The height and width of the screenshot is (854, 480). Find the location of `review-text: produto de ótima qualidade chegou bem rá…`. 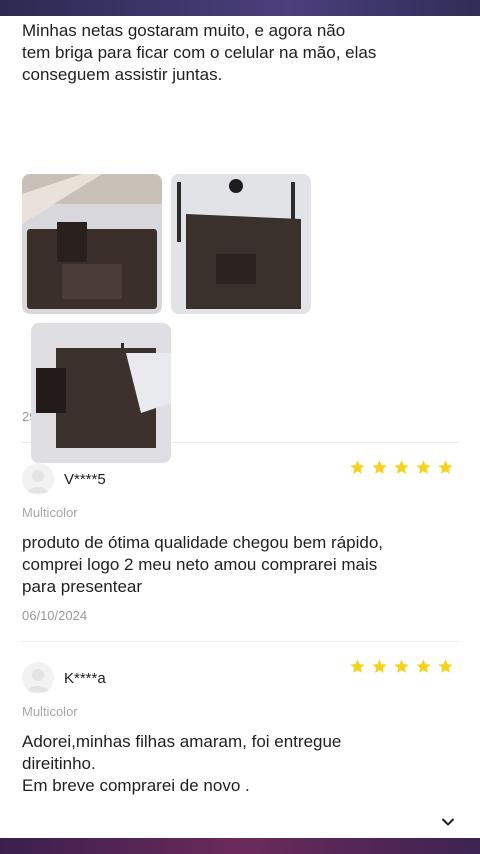

review-text: produto de ótima qualidade chegou bem rá… is located at coordinates (203, 564).